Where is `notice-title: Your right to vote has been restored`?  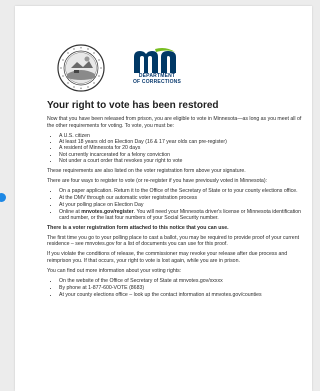
notice-title: Your right to vote has been restored is located at coordinates (133, 105).